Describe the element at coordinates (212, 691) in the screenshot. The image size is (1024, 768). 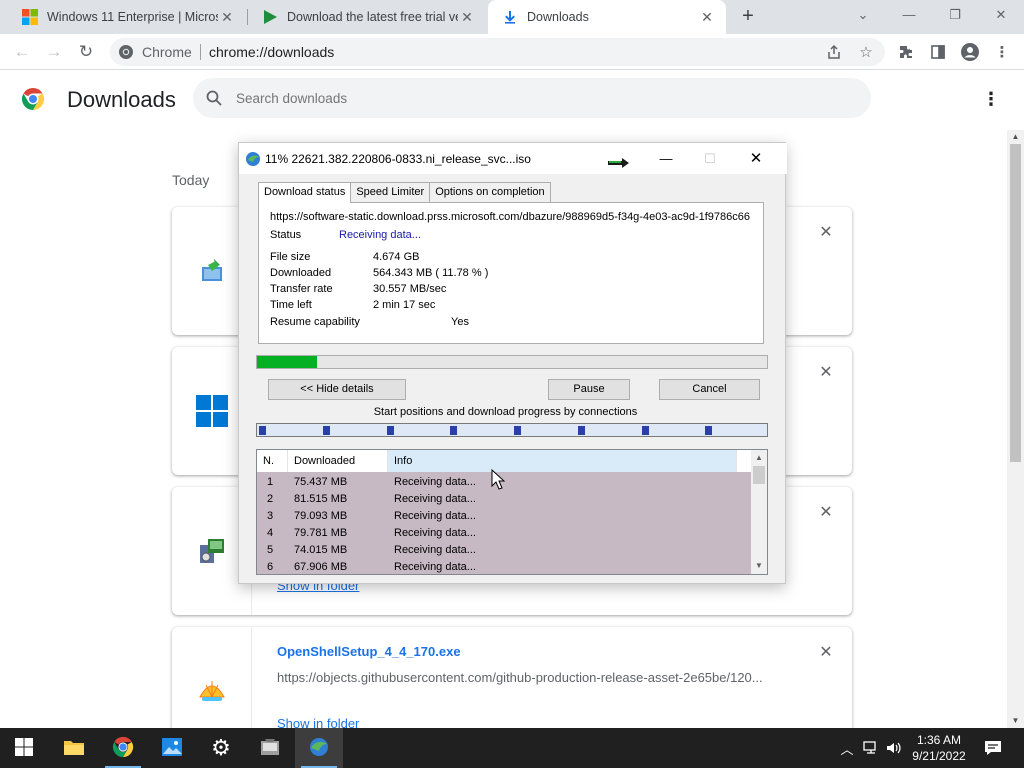
I see `open-shell-icon` at that location.